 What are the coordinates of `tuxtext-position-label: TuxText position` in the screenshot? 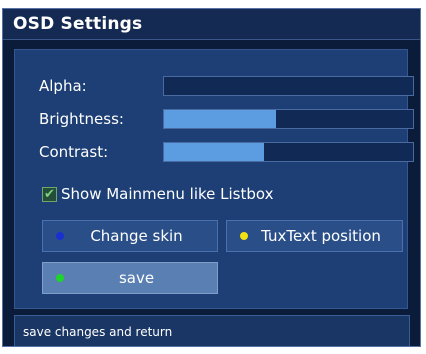 It's located at (321, 236).